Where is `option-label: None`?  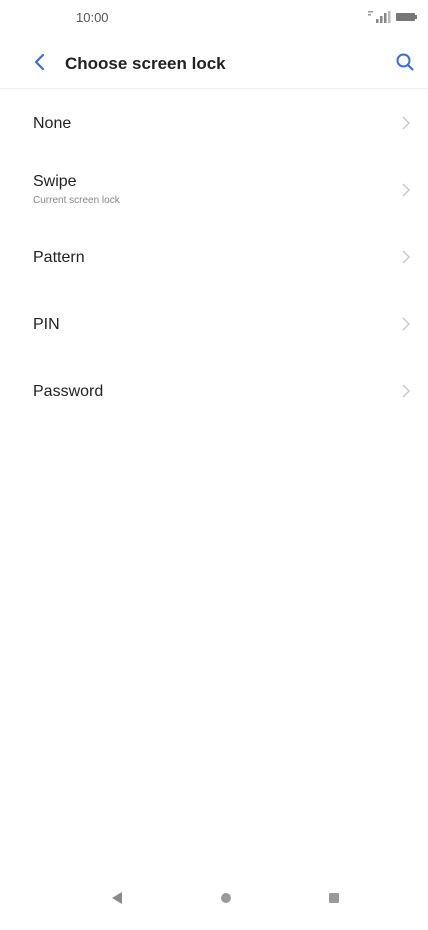 option-label: None is located at coordinates (52, 123).